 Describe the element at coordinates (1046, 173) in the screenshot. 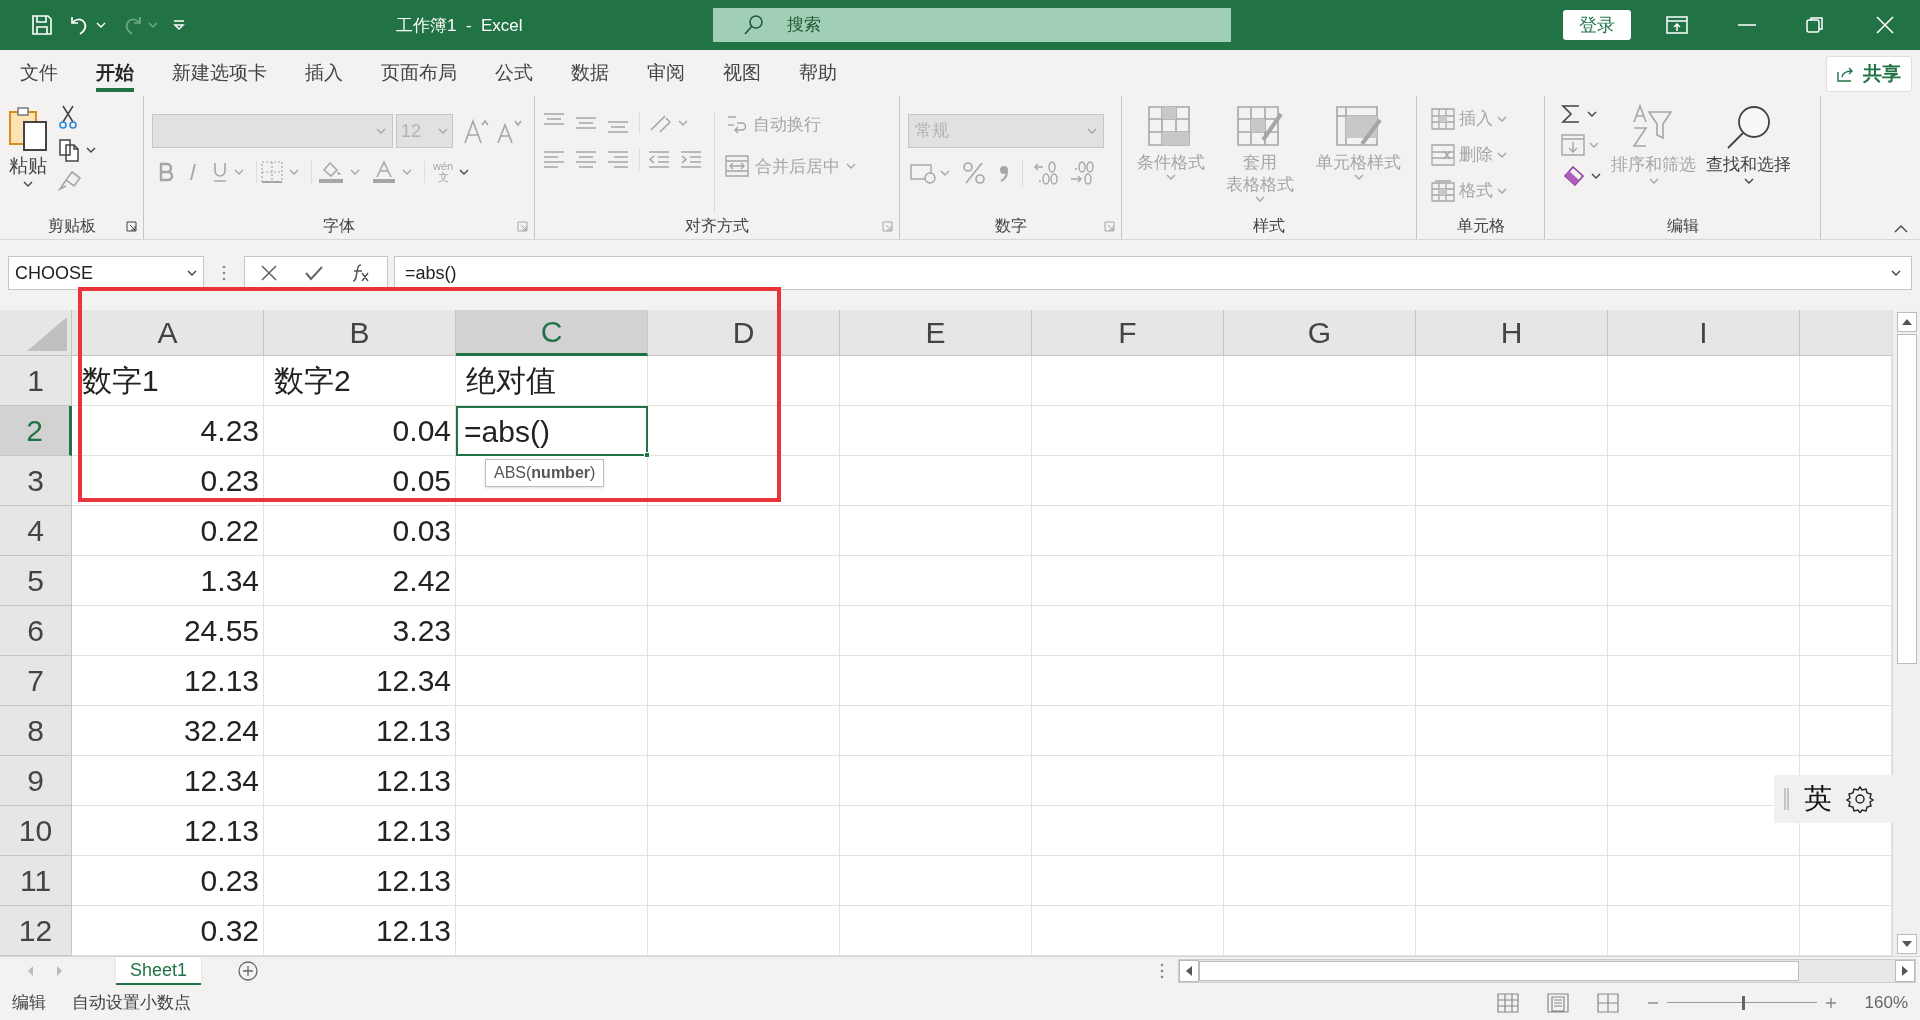

I see `increase-decimal-icon` at that location.